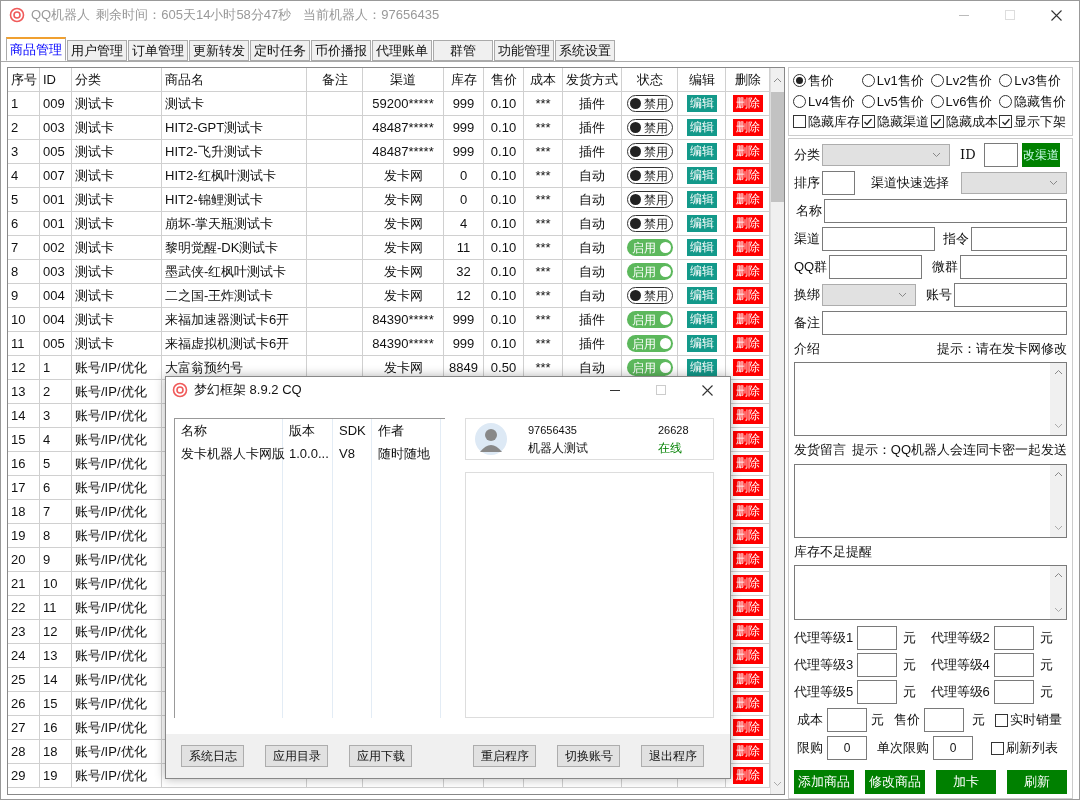  Describe the element at coordinates (1033, 101) in the screenshot. I see `radio-button: 隐藏售价` at that location.